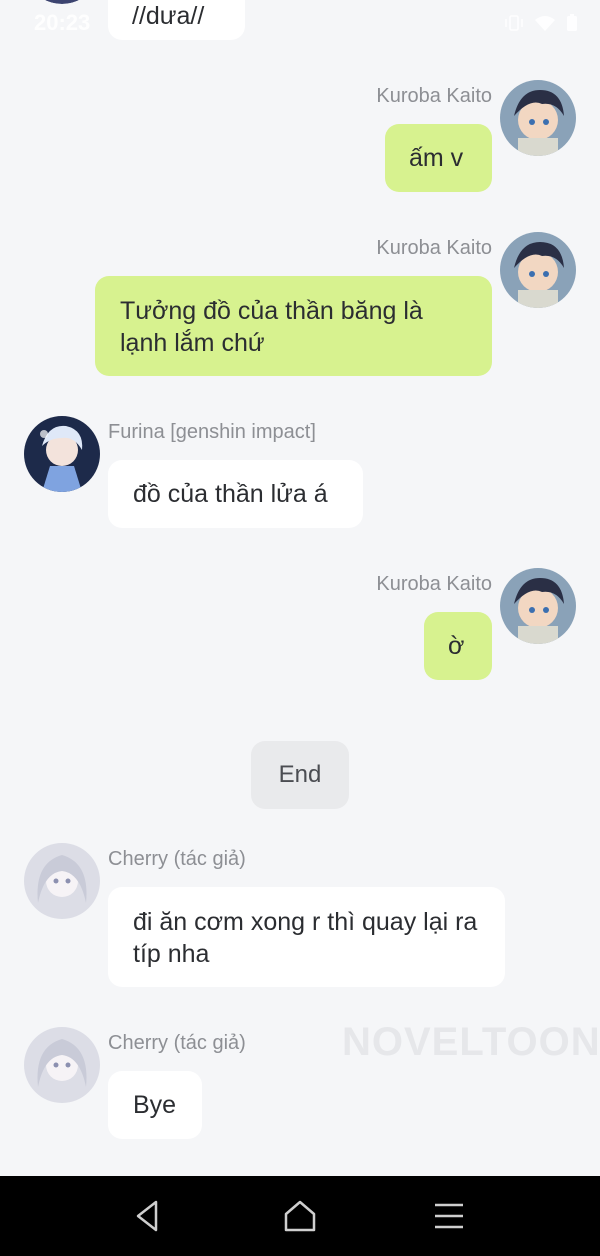 This screenshot has height=1256, width=600. I want to click on message-text: đi ăn cơm xong r thì quay lại ra típ nha, so click(305, 938).